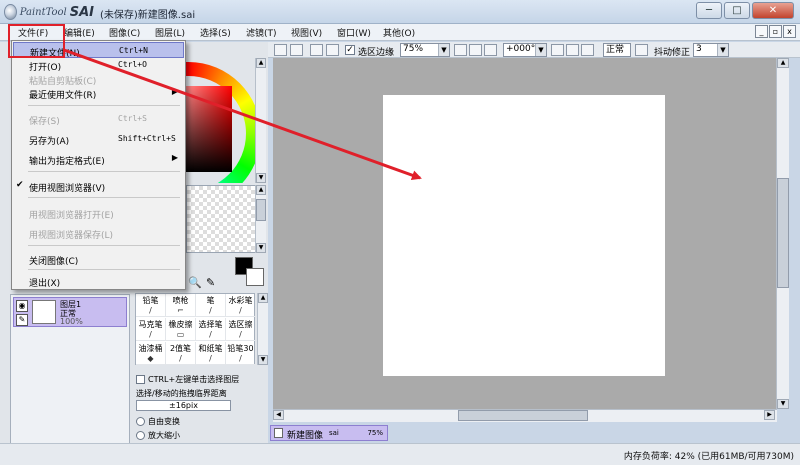  Describe the element at coordinates (140, 421) in the screenshot. I see `free-transform-radio` at that location.